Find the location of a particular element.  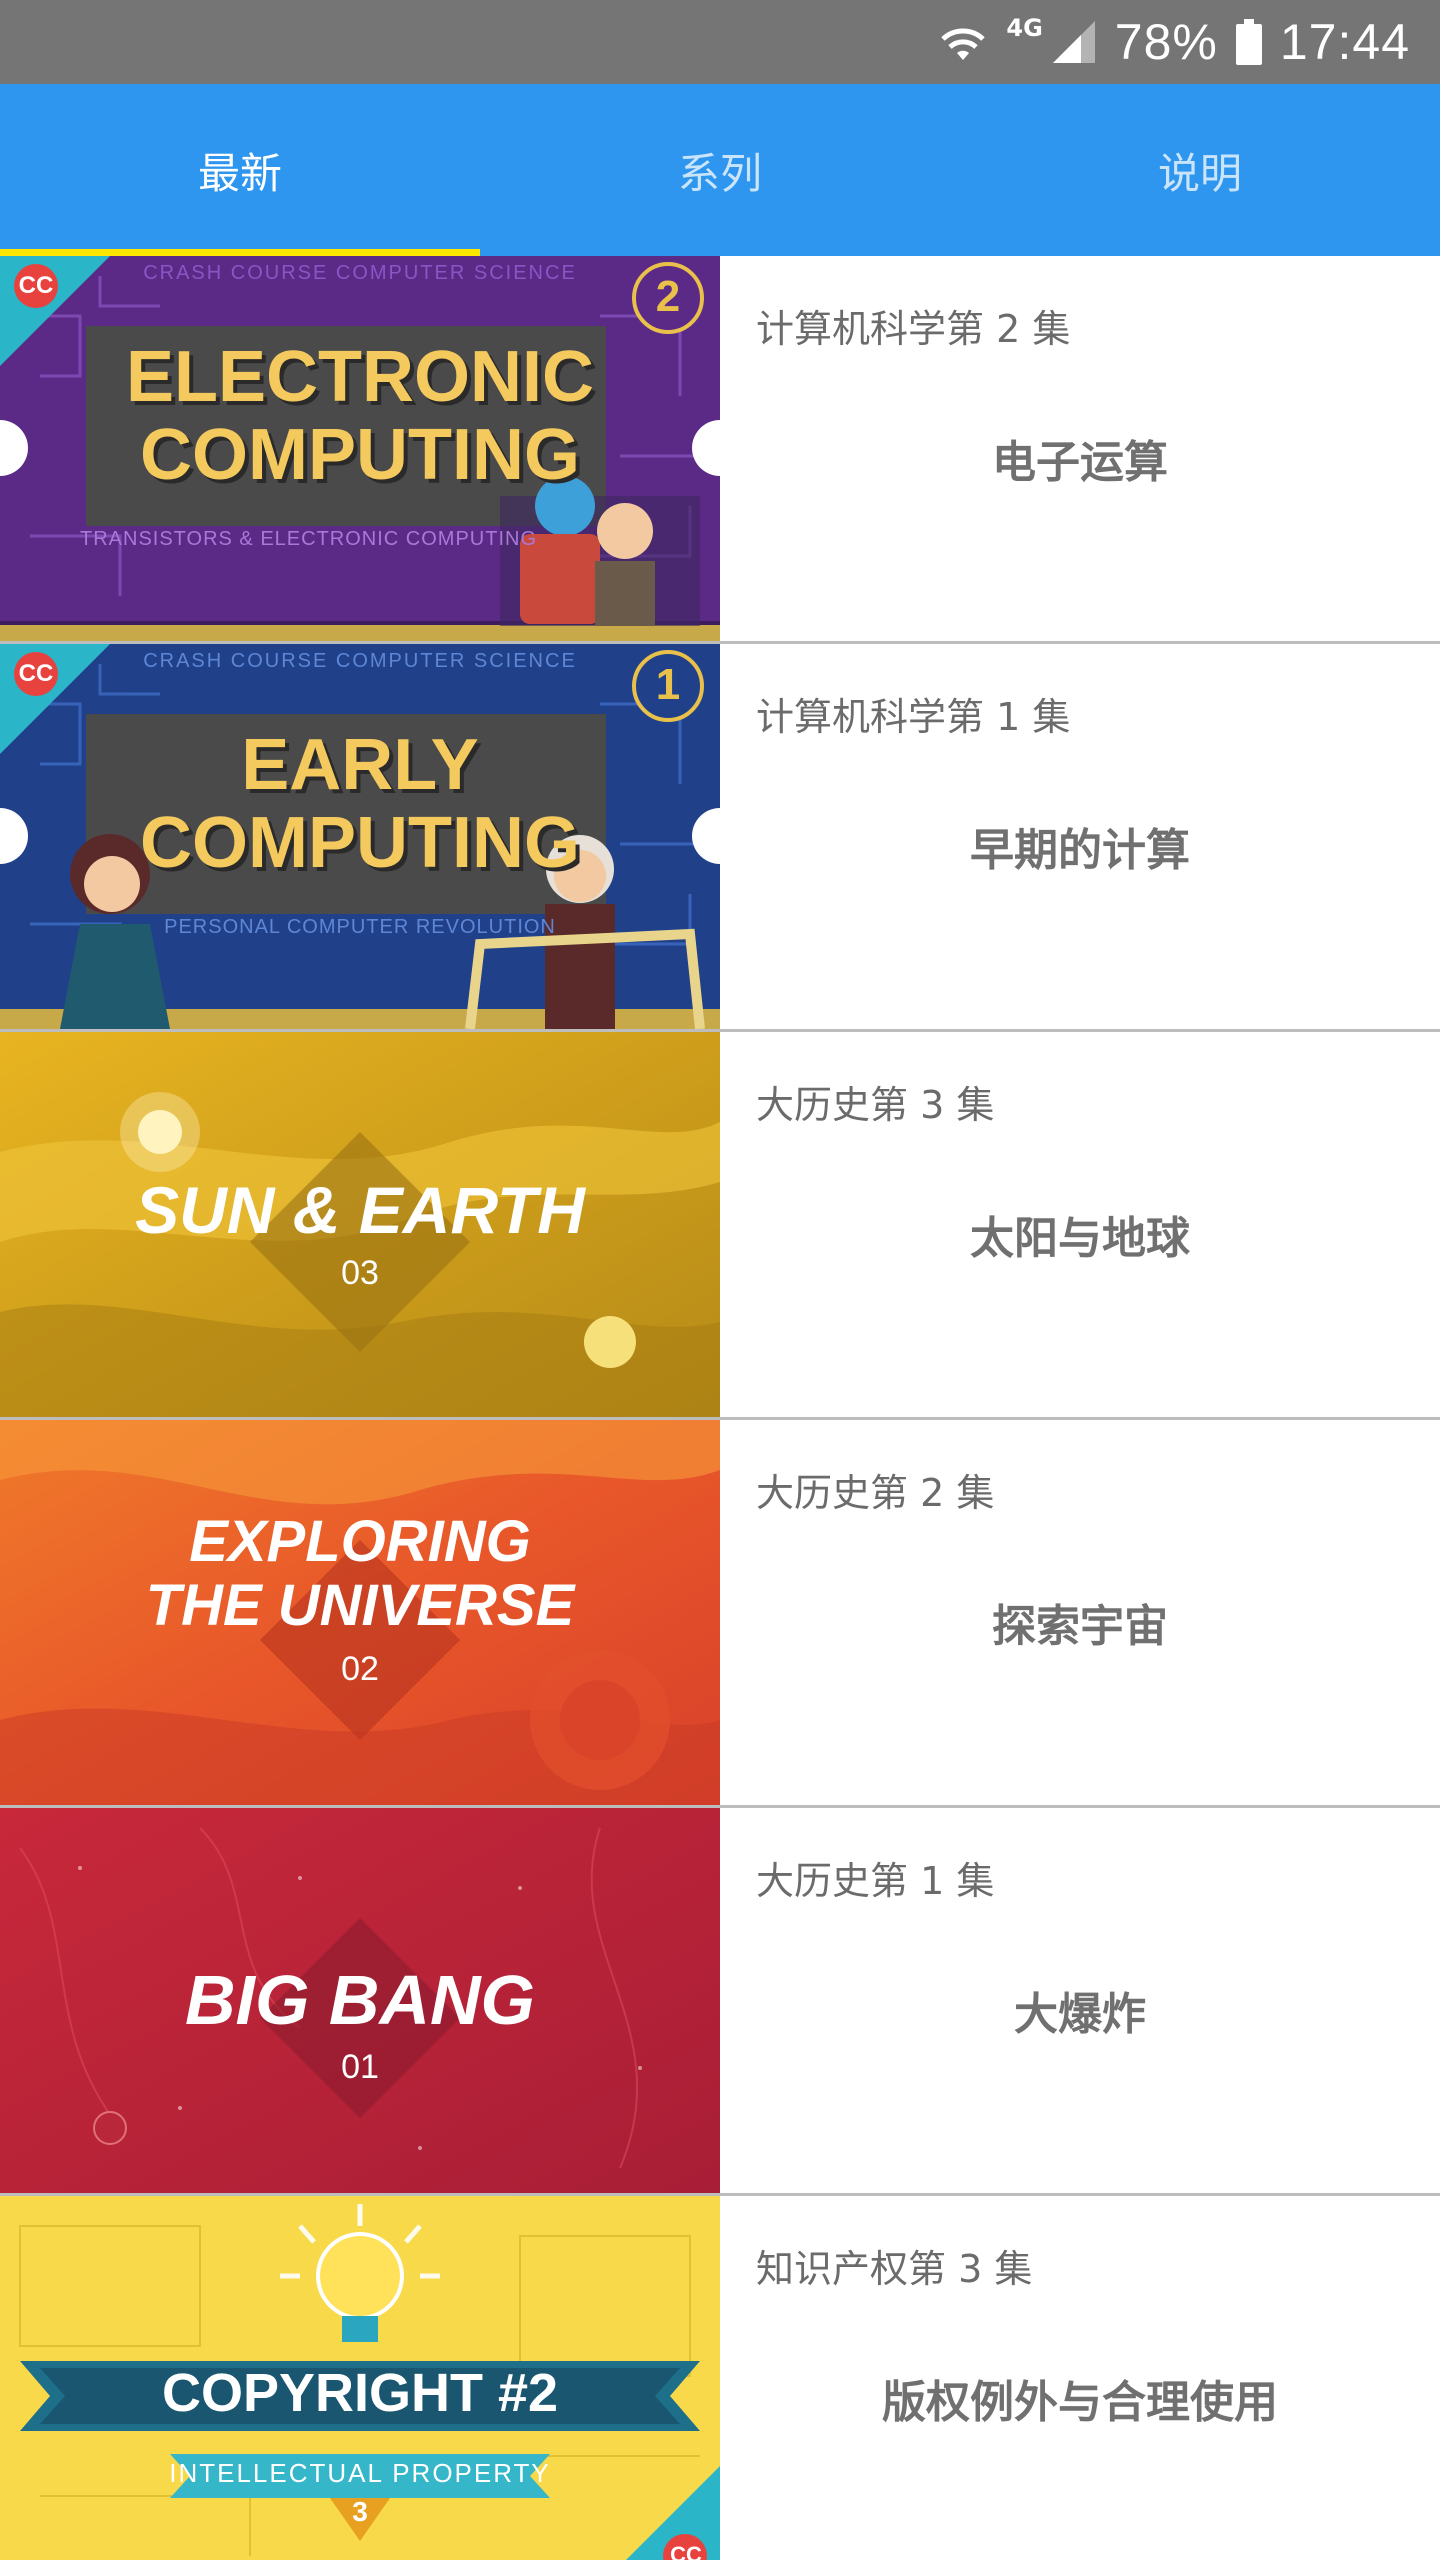

battery-icon is located at coordinates (1248, 42).